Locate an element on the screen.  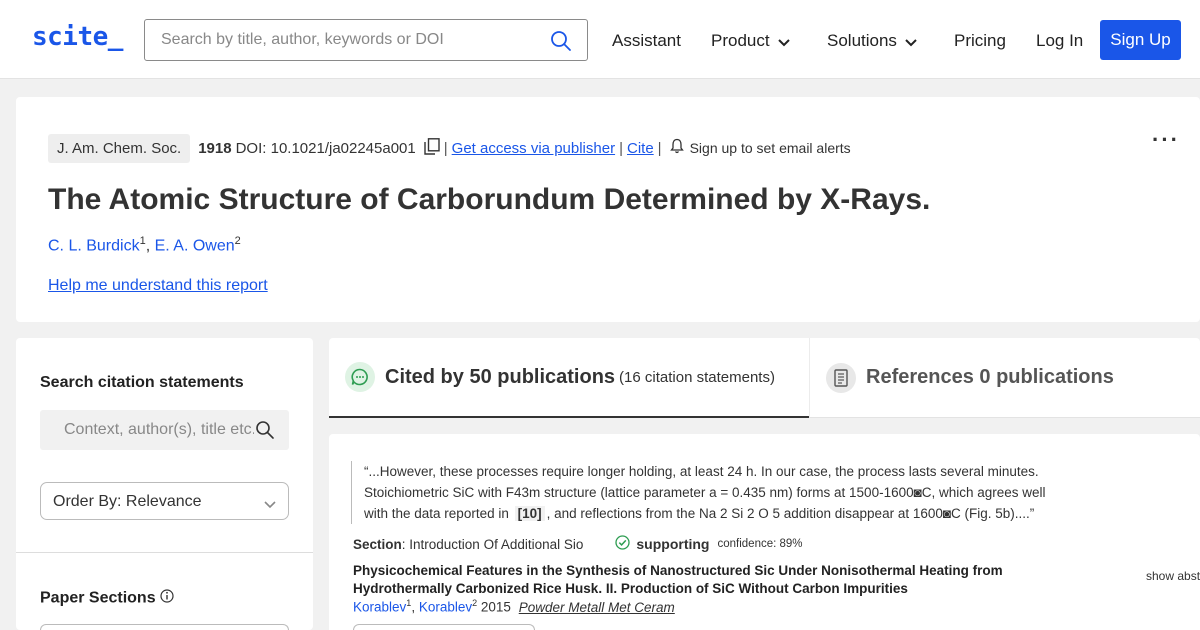
doi-text: DOI: 10.1021/ja02245a001 is located at coordinates (325, 148).